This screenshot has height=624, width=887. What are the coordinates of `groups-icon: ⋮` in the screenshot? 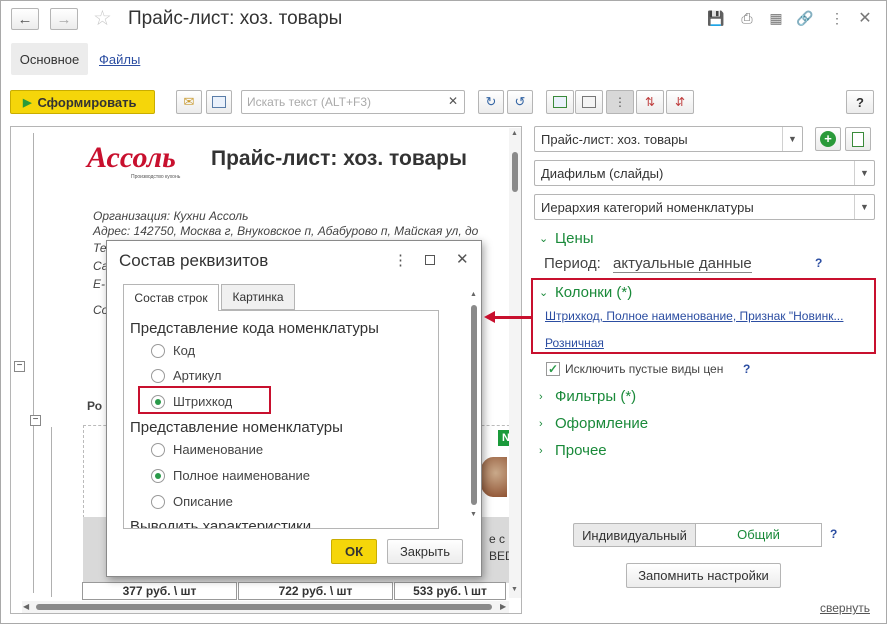 It's located at (620, 102).